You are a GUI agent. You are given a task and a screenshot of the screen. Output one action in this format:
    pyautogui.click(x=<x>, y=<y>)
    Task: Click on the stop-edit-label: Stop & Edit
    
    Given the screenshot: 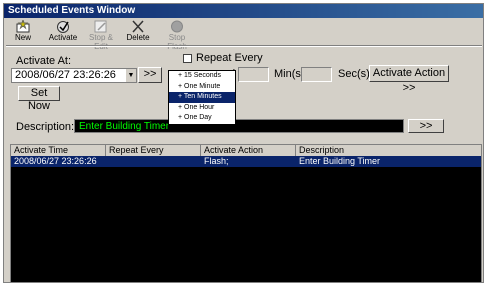 What is the action you would take?
    pyautogui.click(x=100, y=42)
    